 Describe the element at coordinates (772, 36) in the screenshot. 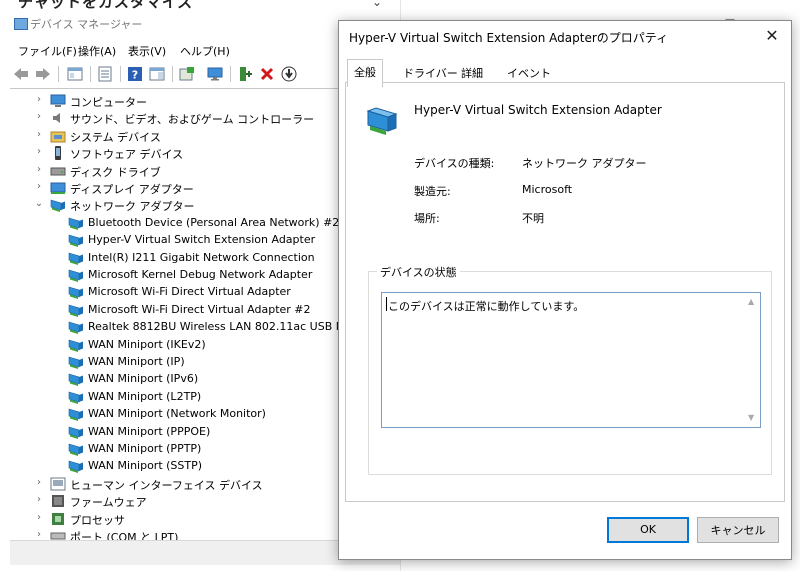

I see `close-icon: ✕` at that location.